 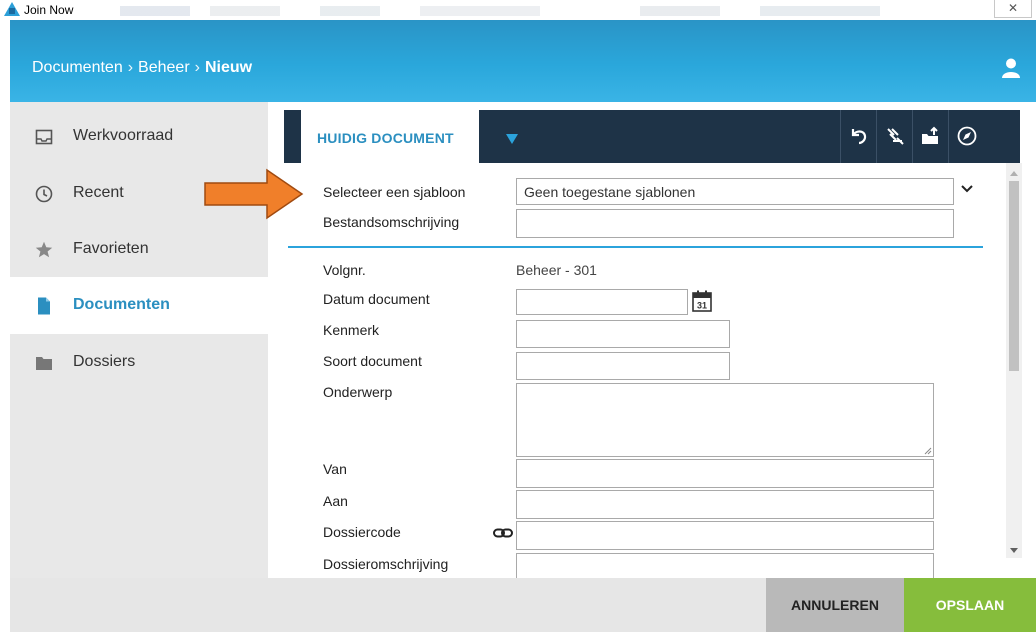 I want to click on template-select-value: Geen toegestane sjablonen, so click(x=610, y=192).